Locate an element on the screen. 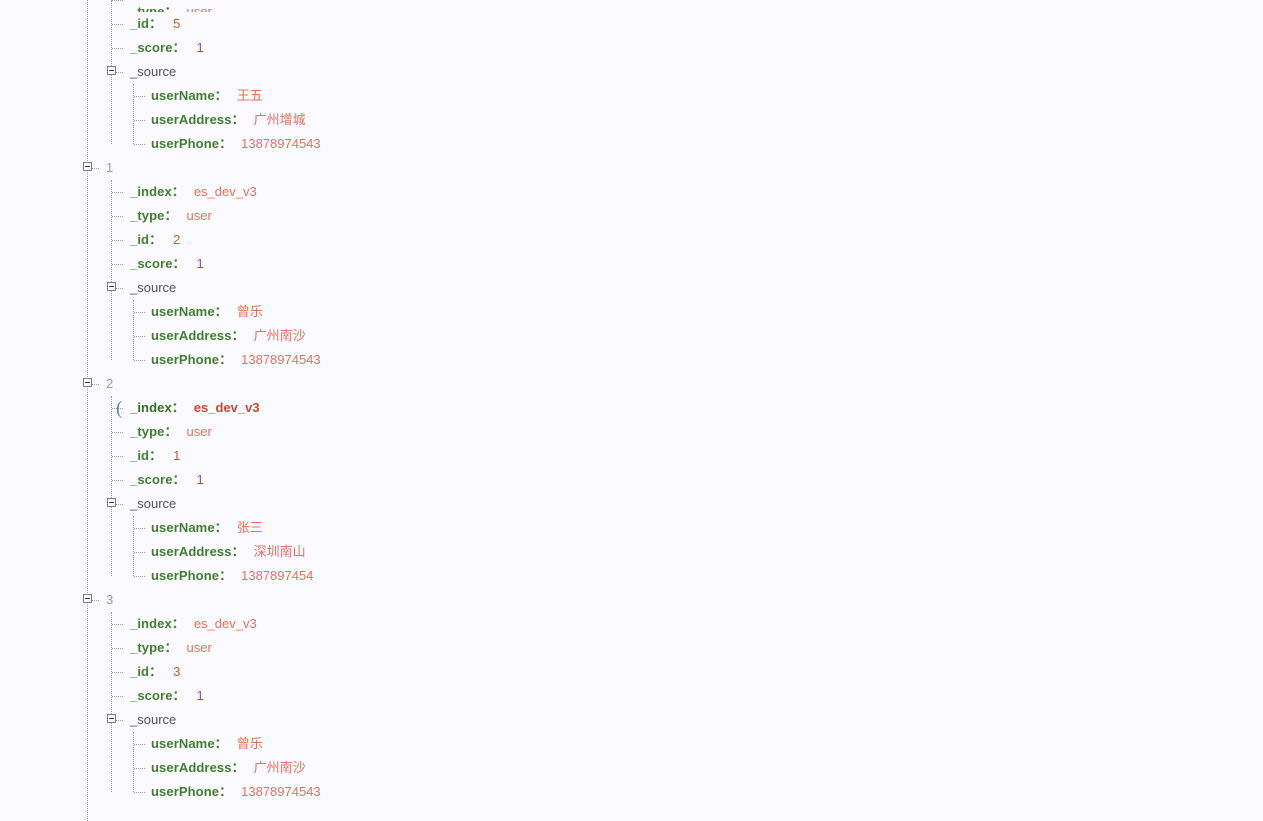 Image resolution: width=1263 pixels, height=821 pixels. field-value-label: 1 is located at coordinates (200, 47).